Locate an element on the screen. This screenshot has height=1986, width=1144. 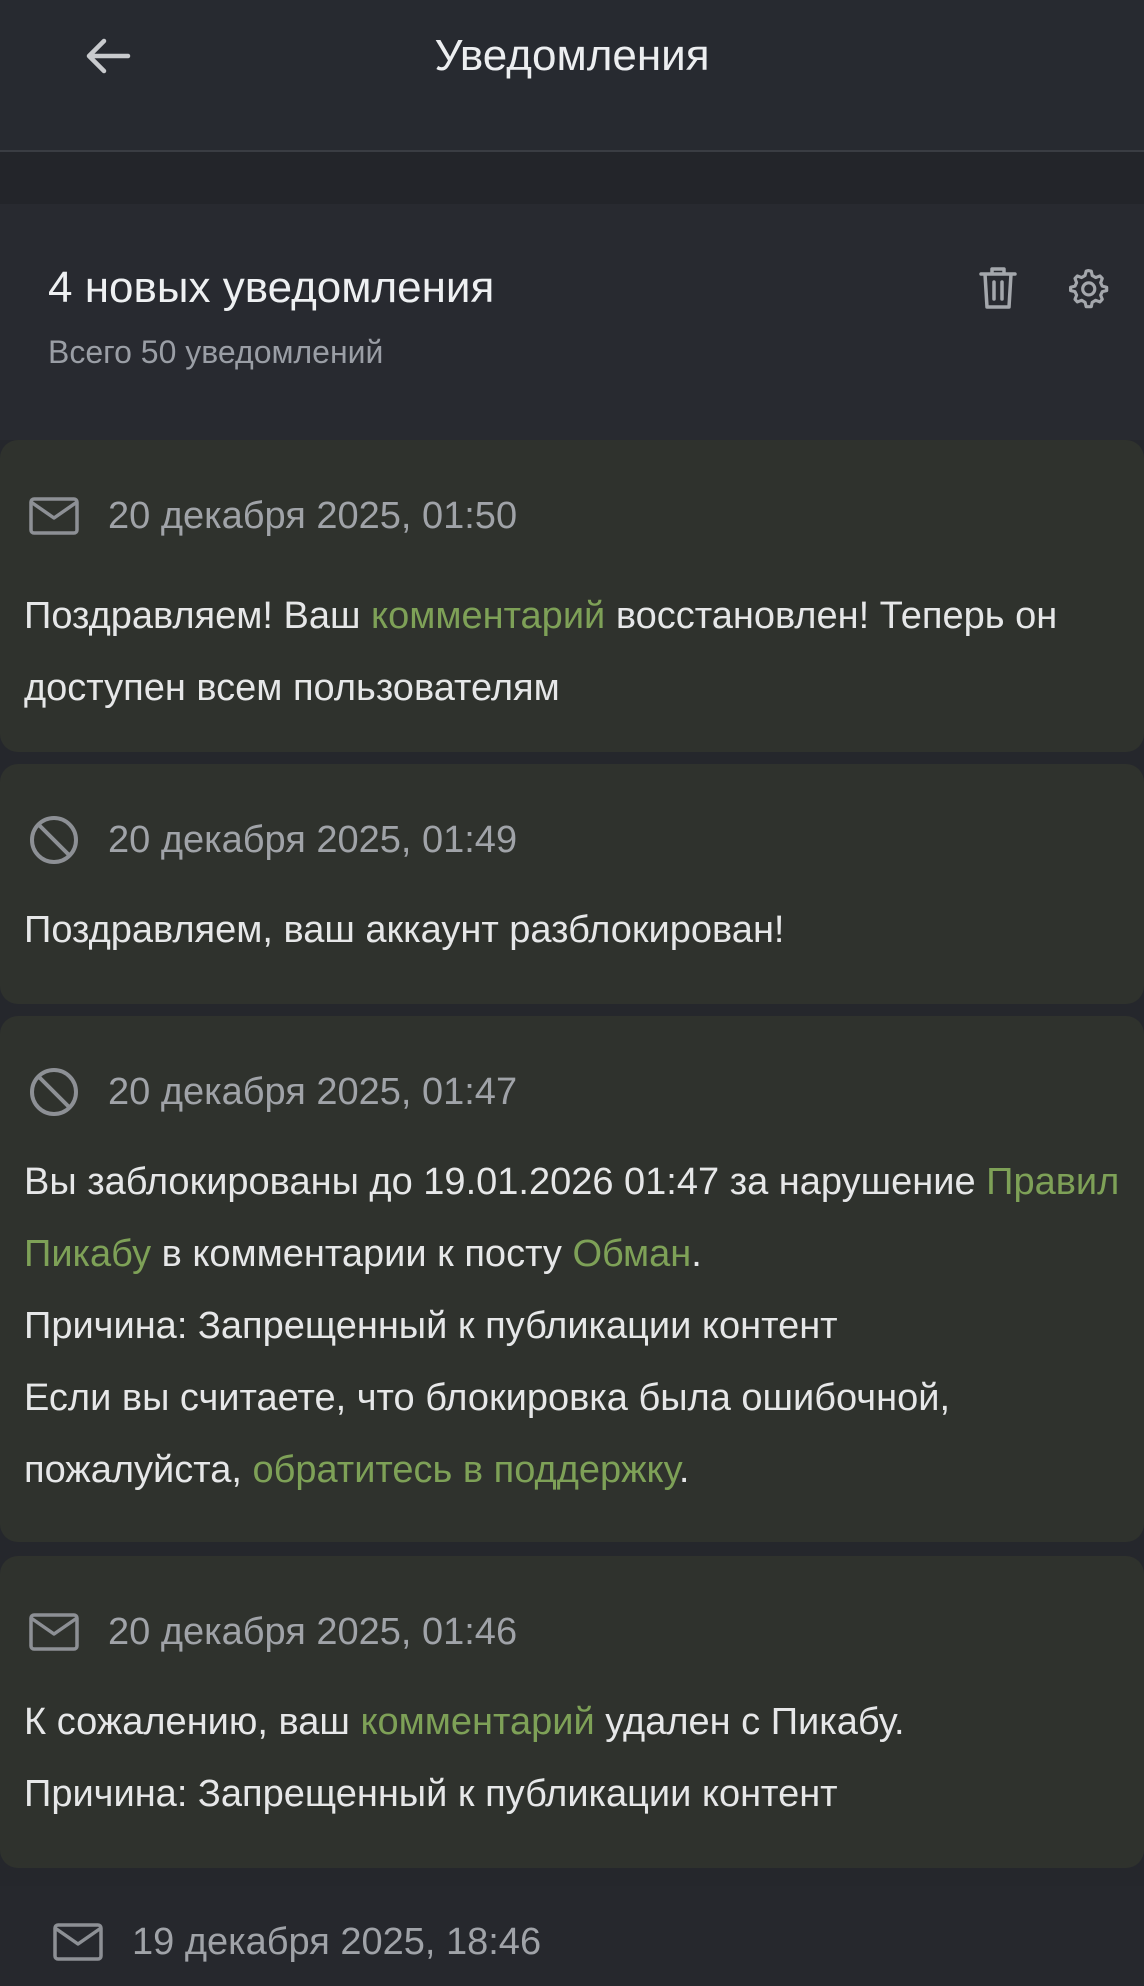
notification-meta: 20 декабря 2025, 01:46 is located at coordinates (271, 1632).